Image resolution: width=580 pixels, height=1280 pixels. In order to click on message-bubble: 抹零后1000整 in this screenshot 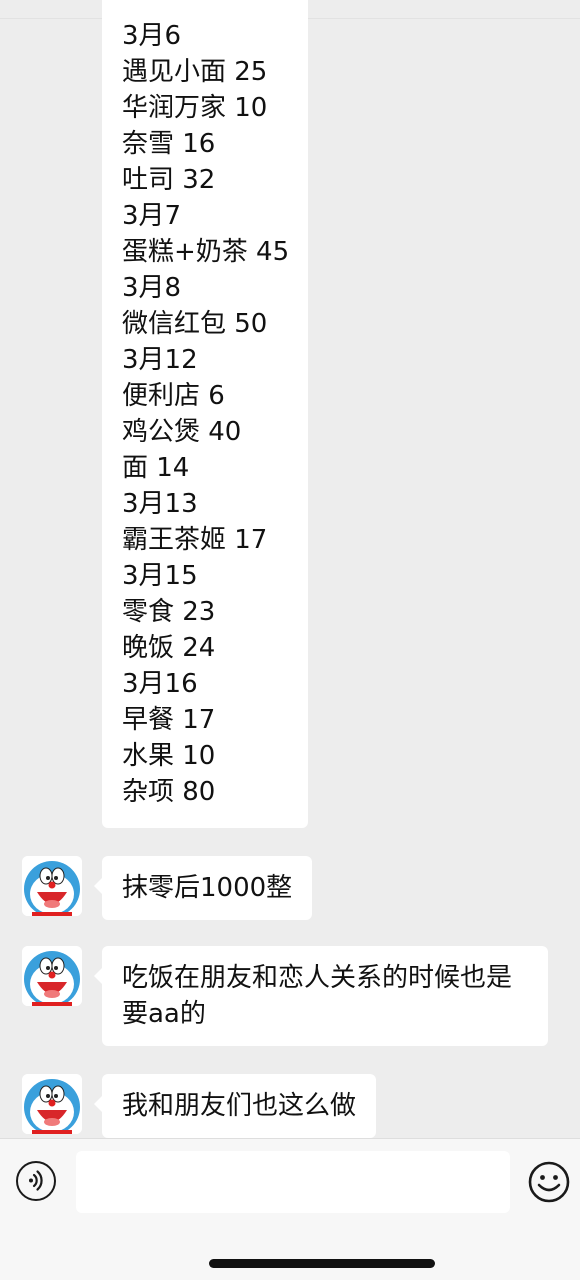, I will do `click(203, 888)`.